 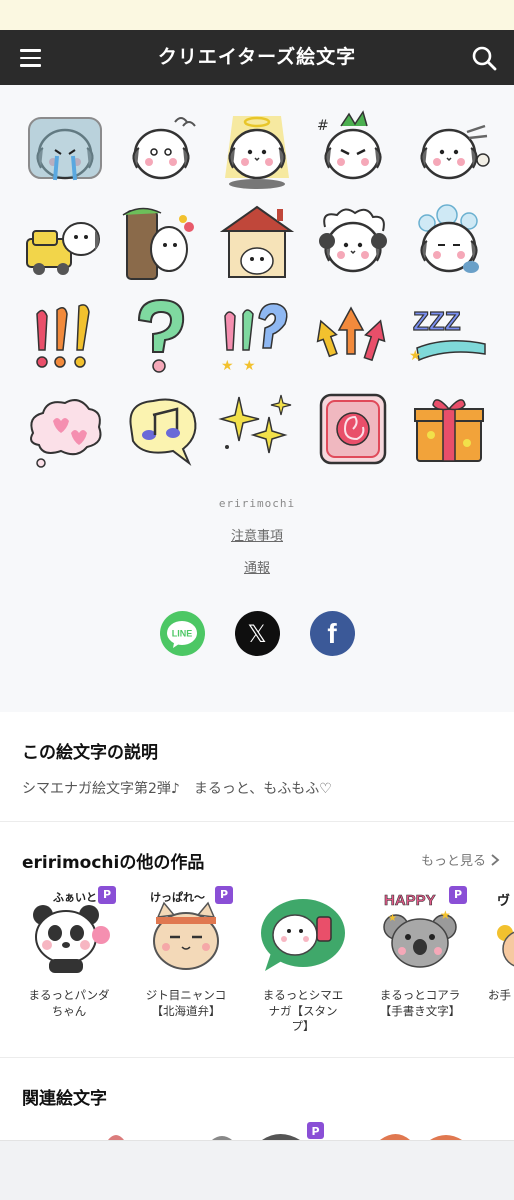 I want to click on dizzy-bird-emoji-icon, so click(x=164, y=147).